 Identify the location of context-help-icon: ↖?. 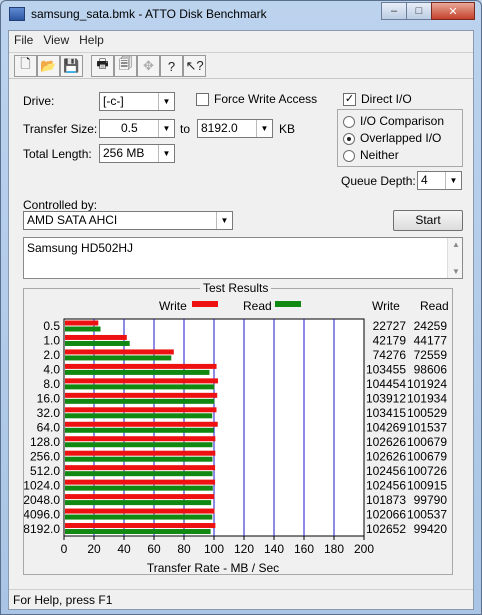
(194, 66).